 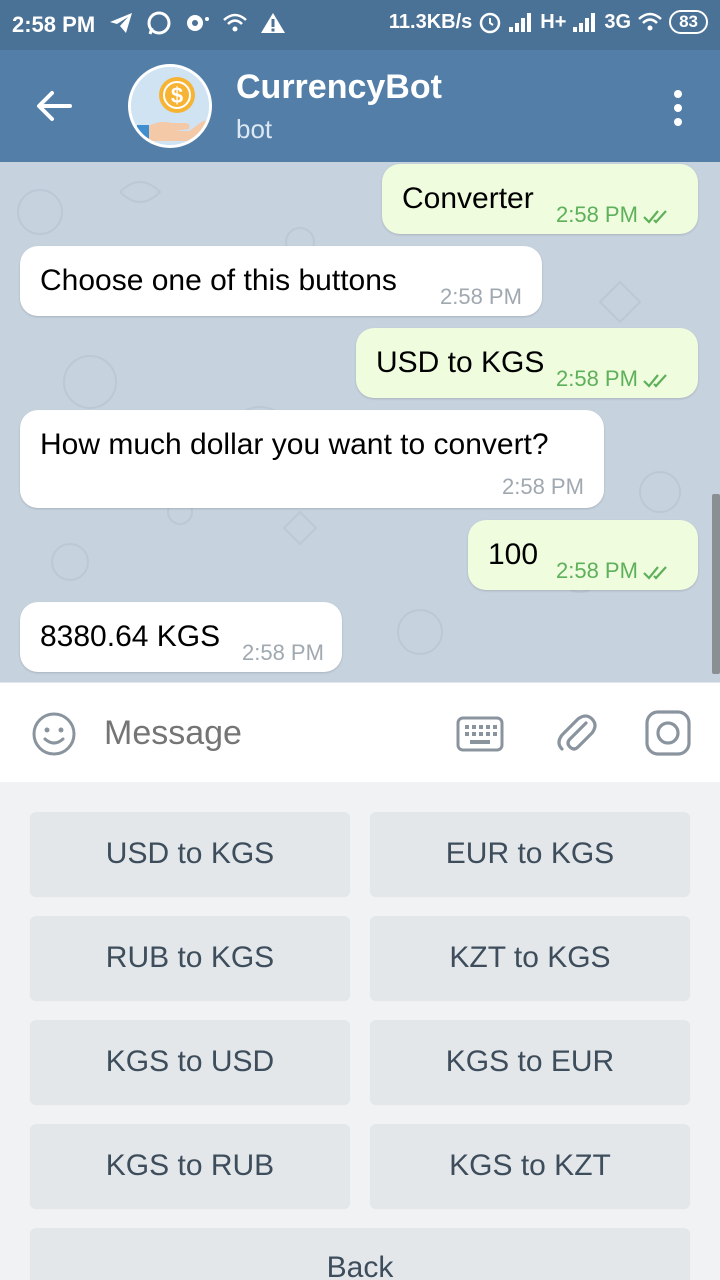 I want to click on message-input-bar, so click(x=360, y=732).